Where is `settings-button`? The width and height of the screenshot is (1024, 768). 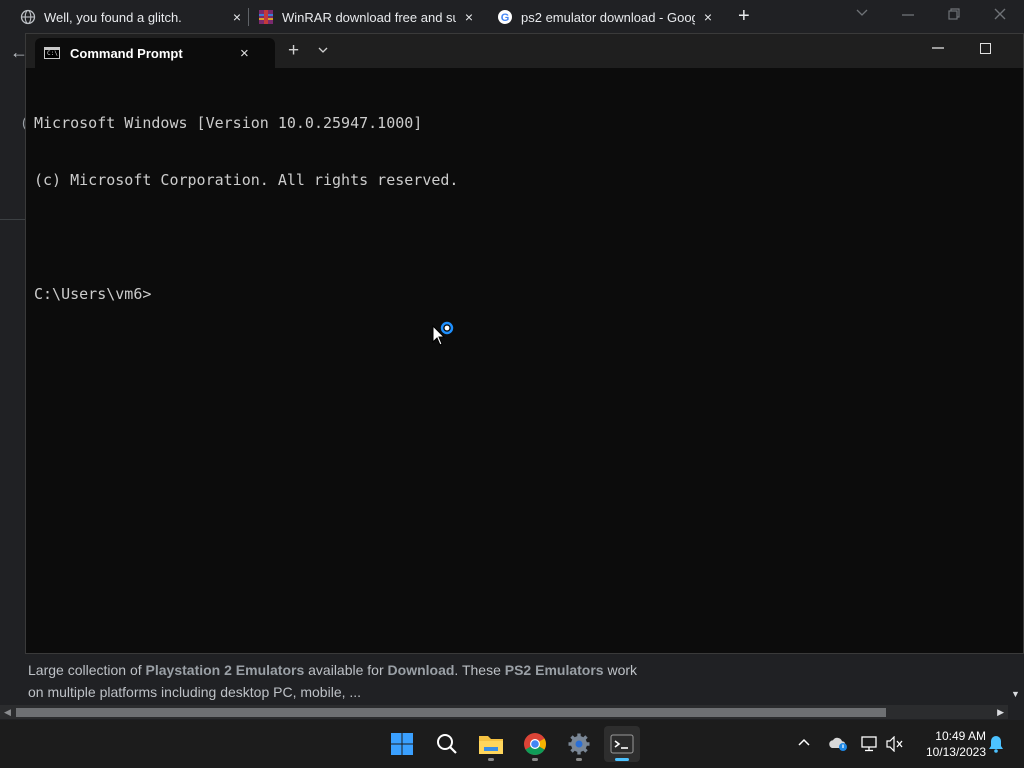
settings-button is located at coordinates (579, 744).